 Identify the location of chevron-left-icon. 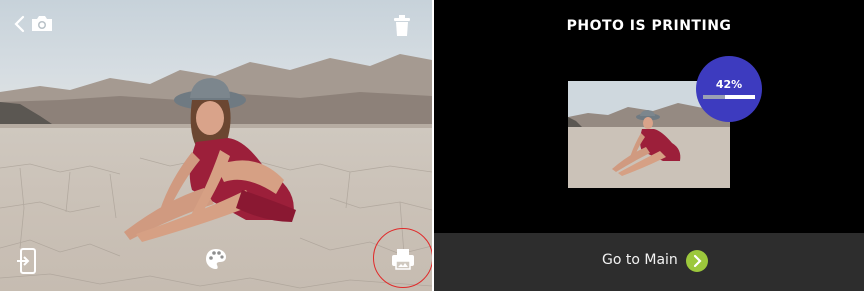
(19, 24).